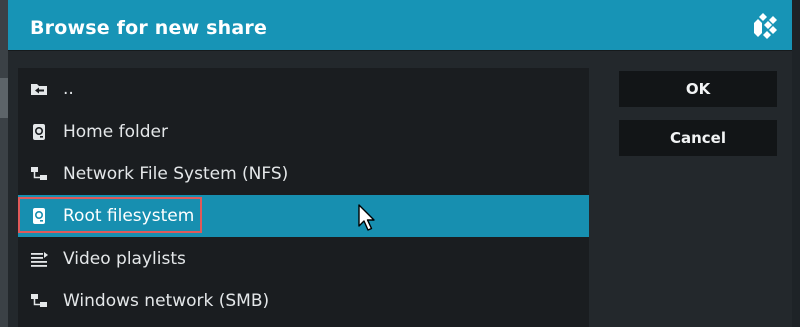 This screenshot has width=800, height=327. What do you see at coordinates (303, 89) in the screenshot?
I see `list-item-parent-folder: ..` at bounding box center [303, 89].